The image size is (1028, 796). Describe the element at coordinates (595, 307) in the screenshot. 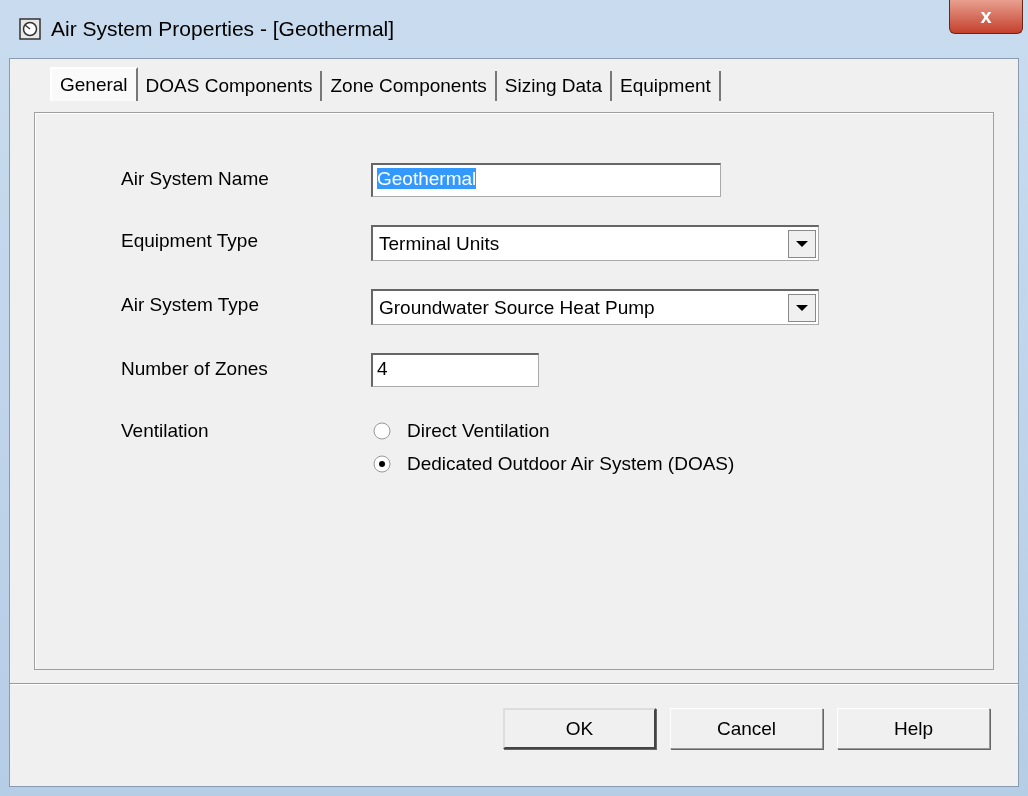

I see `dropdown-field: Groundwater Source Heat Pump` at that location.